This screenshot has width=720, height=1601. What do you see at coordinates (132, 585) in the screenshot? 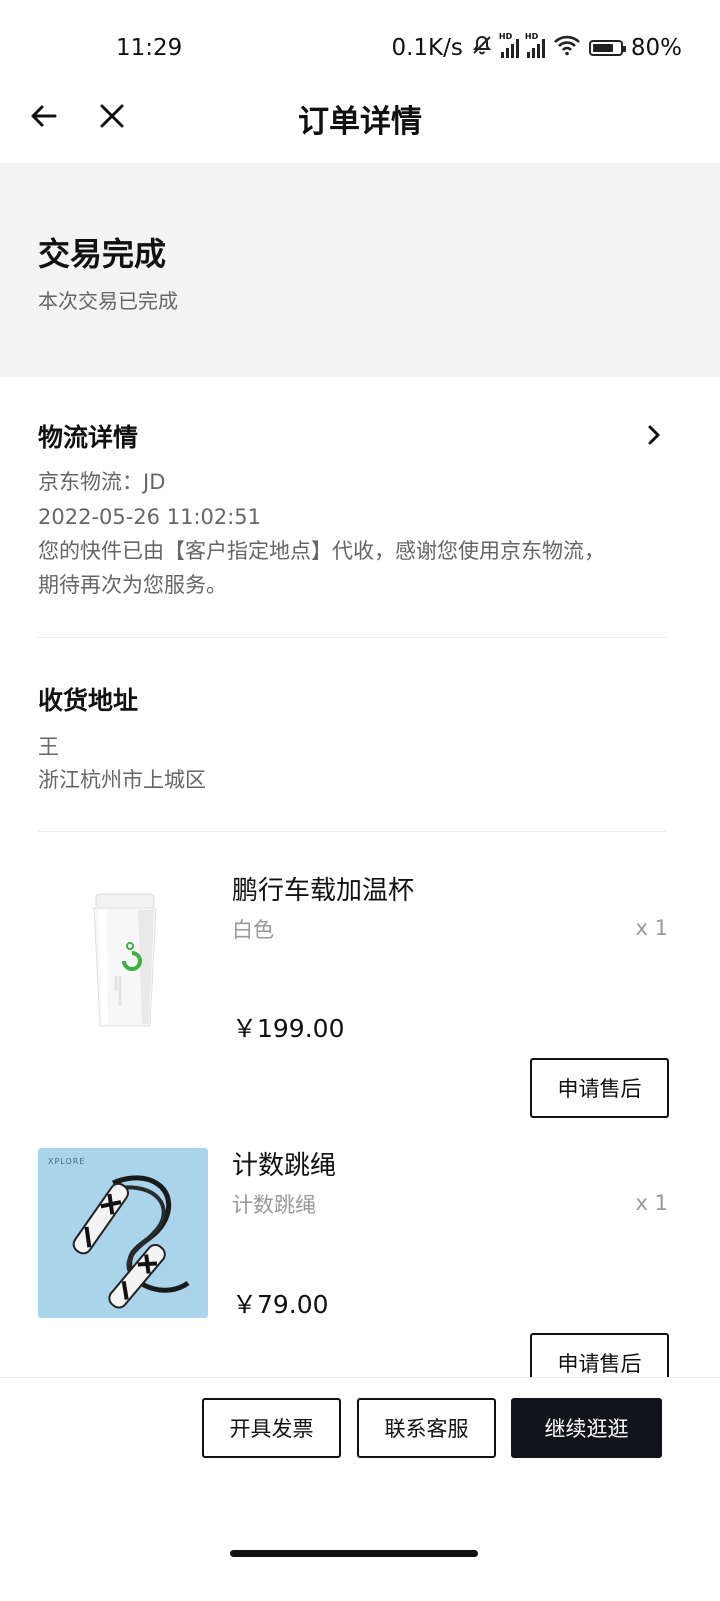
I see `logistics-message-line2: 期待再次为您服务。` at bounding box center [132, 585].